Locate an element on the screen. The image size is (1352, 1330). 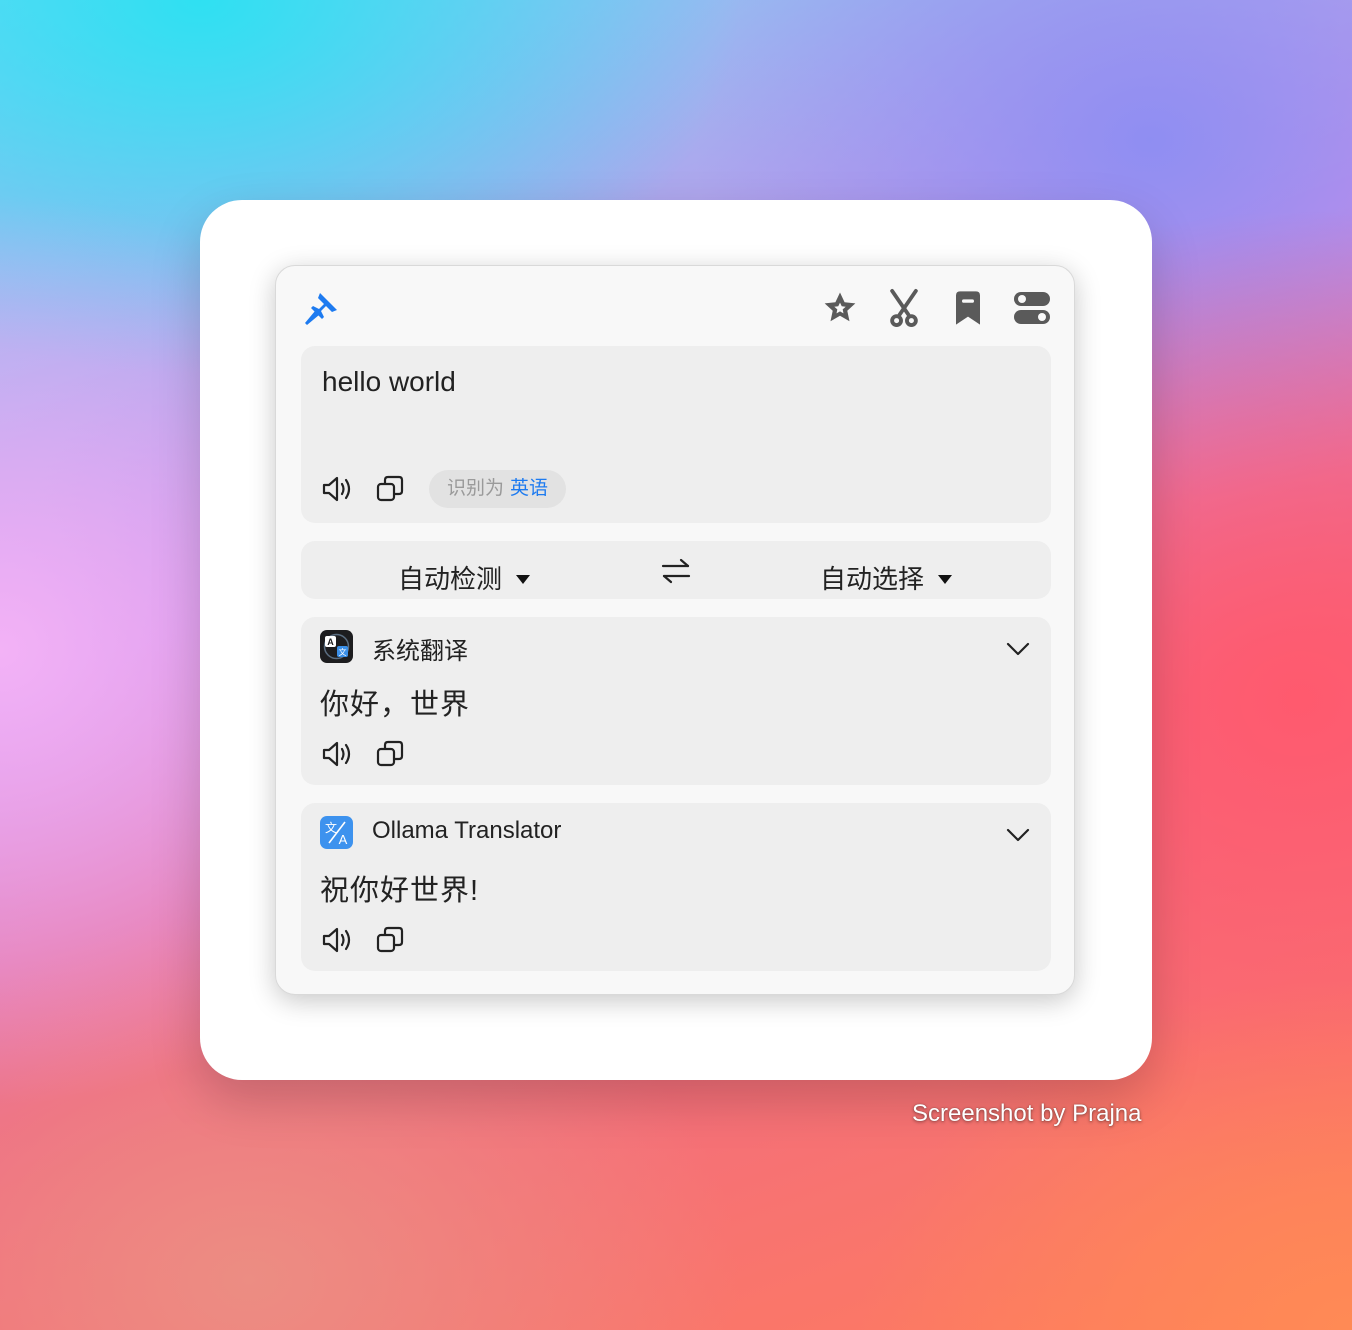
service-card-ollama: 文 A Ollama Translator 祝你好世界! is located at coordinates (676, 887).